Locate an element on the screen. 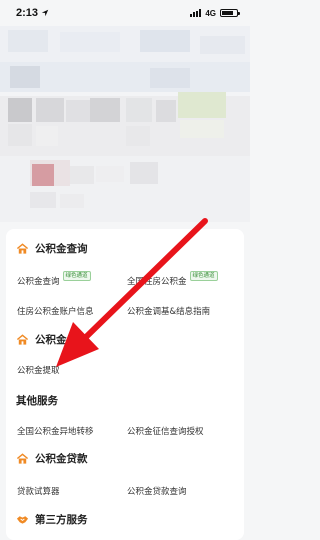 This screenshot has width=320, height=540. status-left: 2:13 is located at coordinates (32, 13).